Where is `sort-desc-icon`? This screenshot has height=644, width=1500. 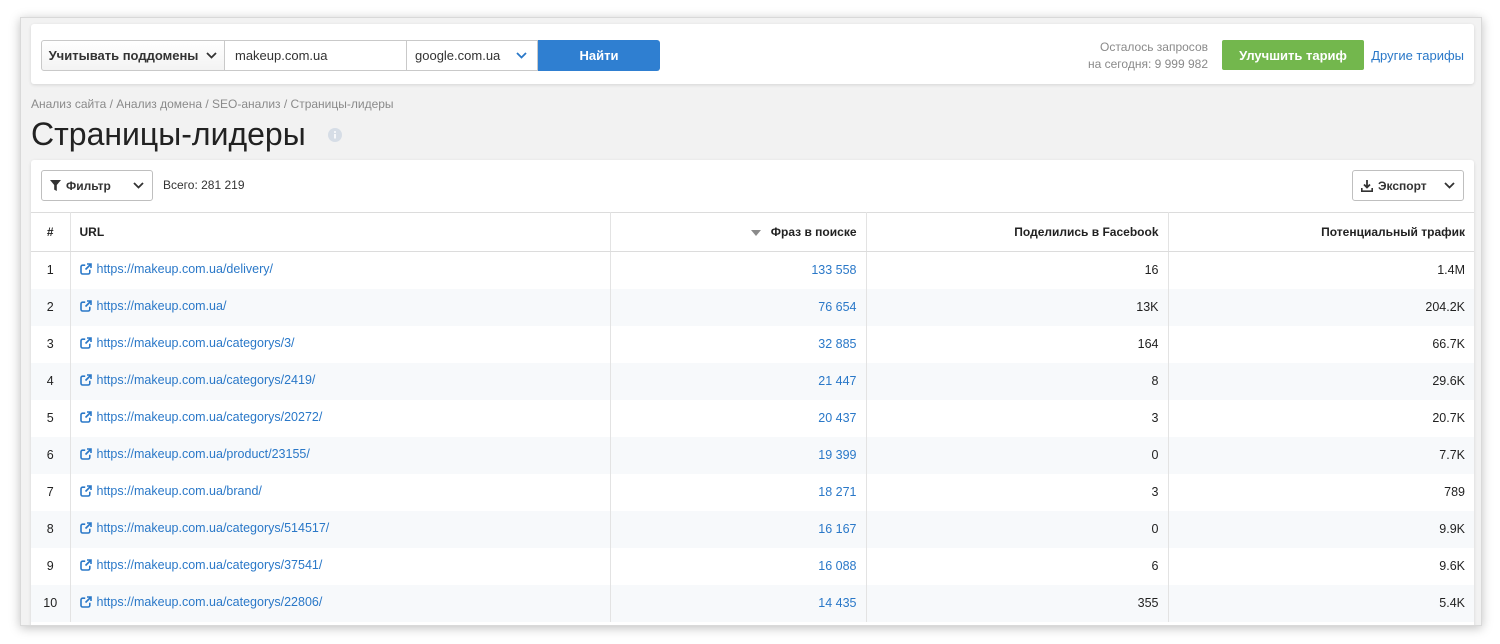 sort-desc-icon is located at coordinates (755, 232).